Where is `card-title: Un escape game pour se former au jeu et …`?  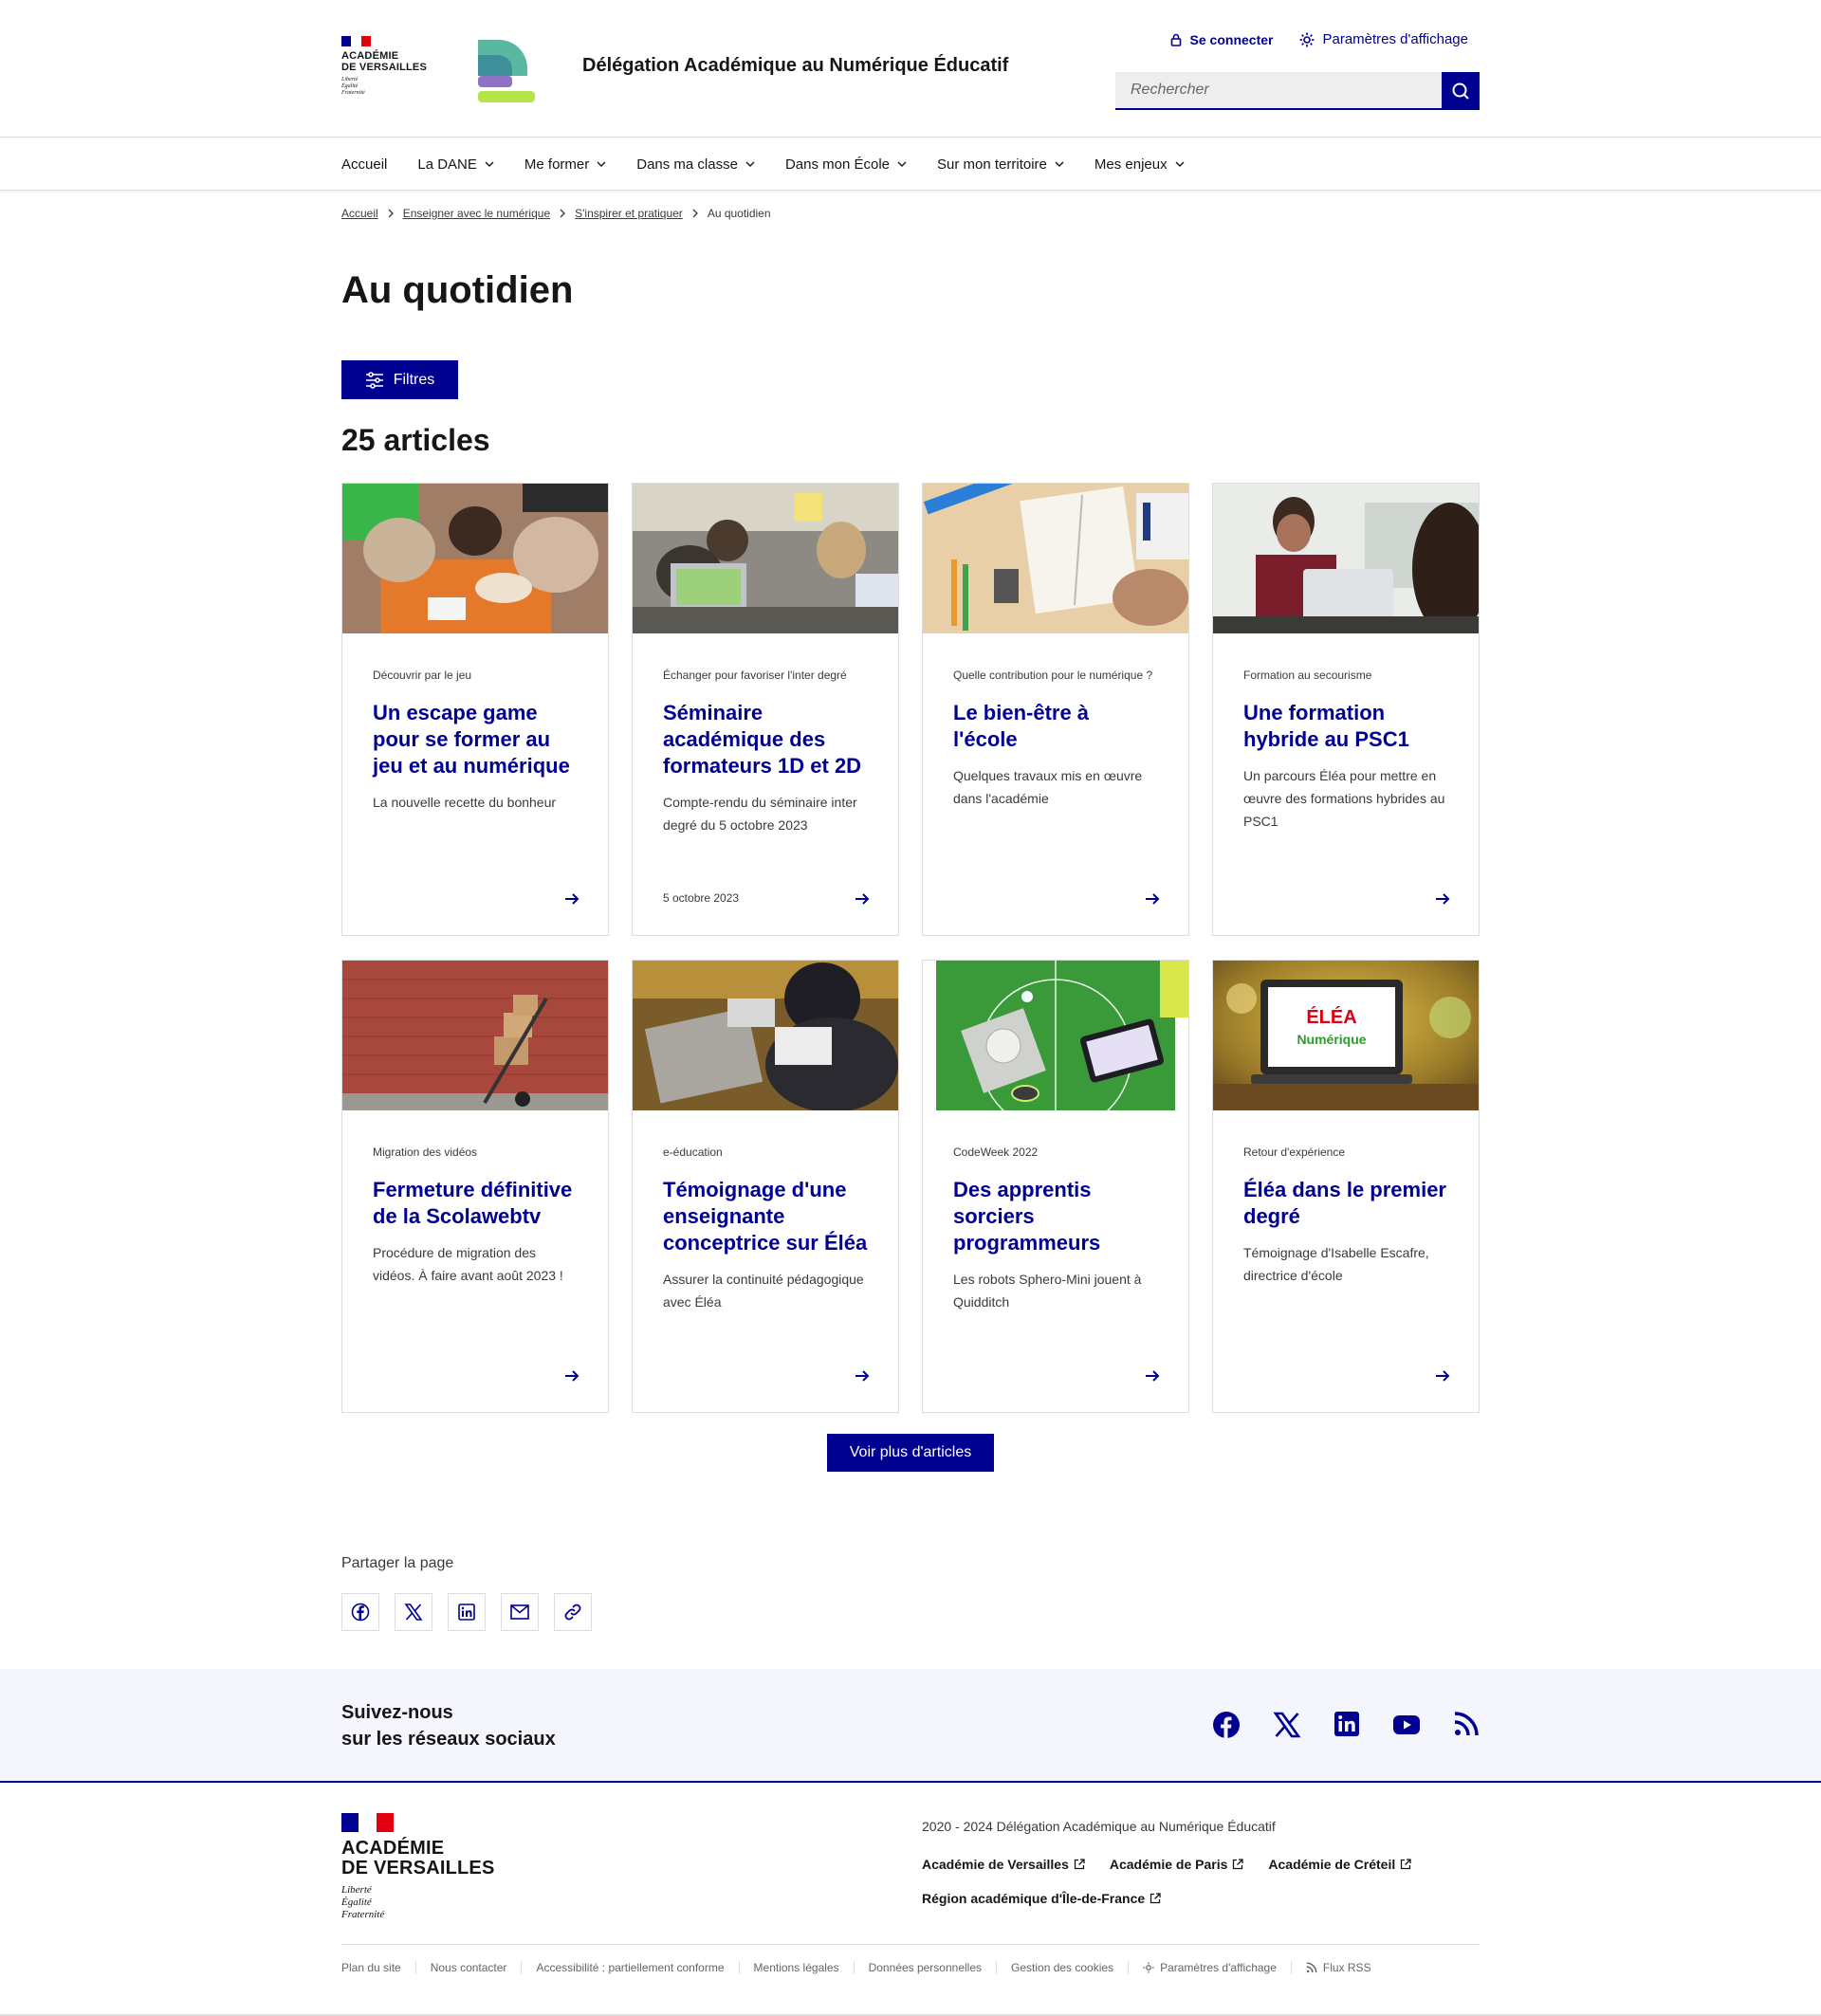 card-title: Un escape game pour se former au jeu et … is located at coordinates (475, 739).